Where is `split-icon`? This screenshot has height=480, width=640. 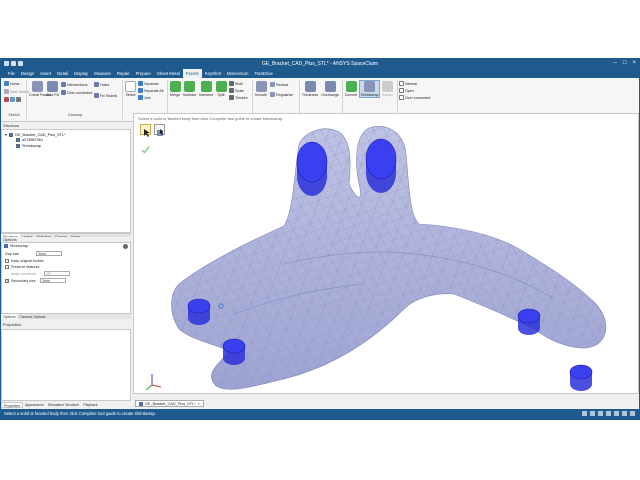
split-icon is located at coordinates (221, 86).